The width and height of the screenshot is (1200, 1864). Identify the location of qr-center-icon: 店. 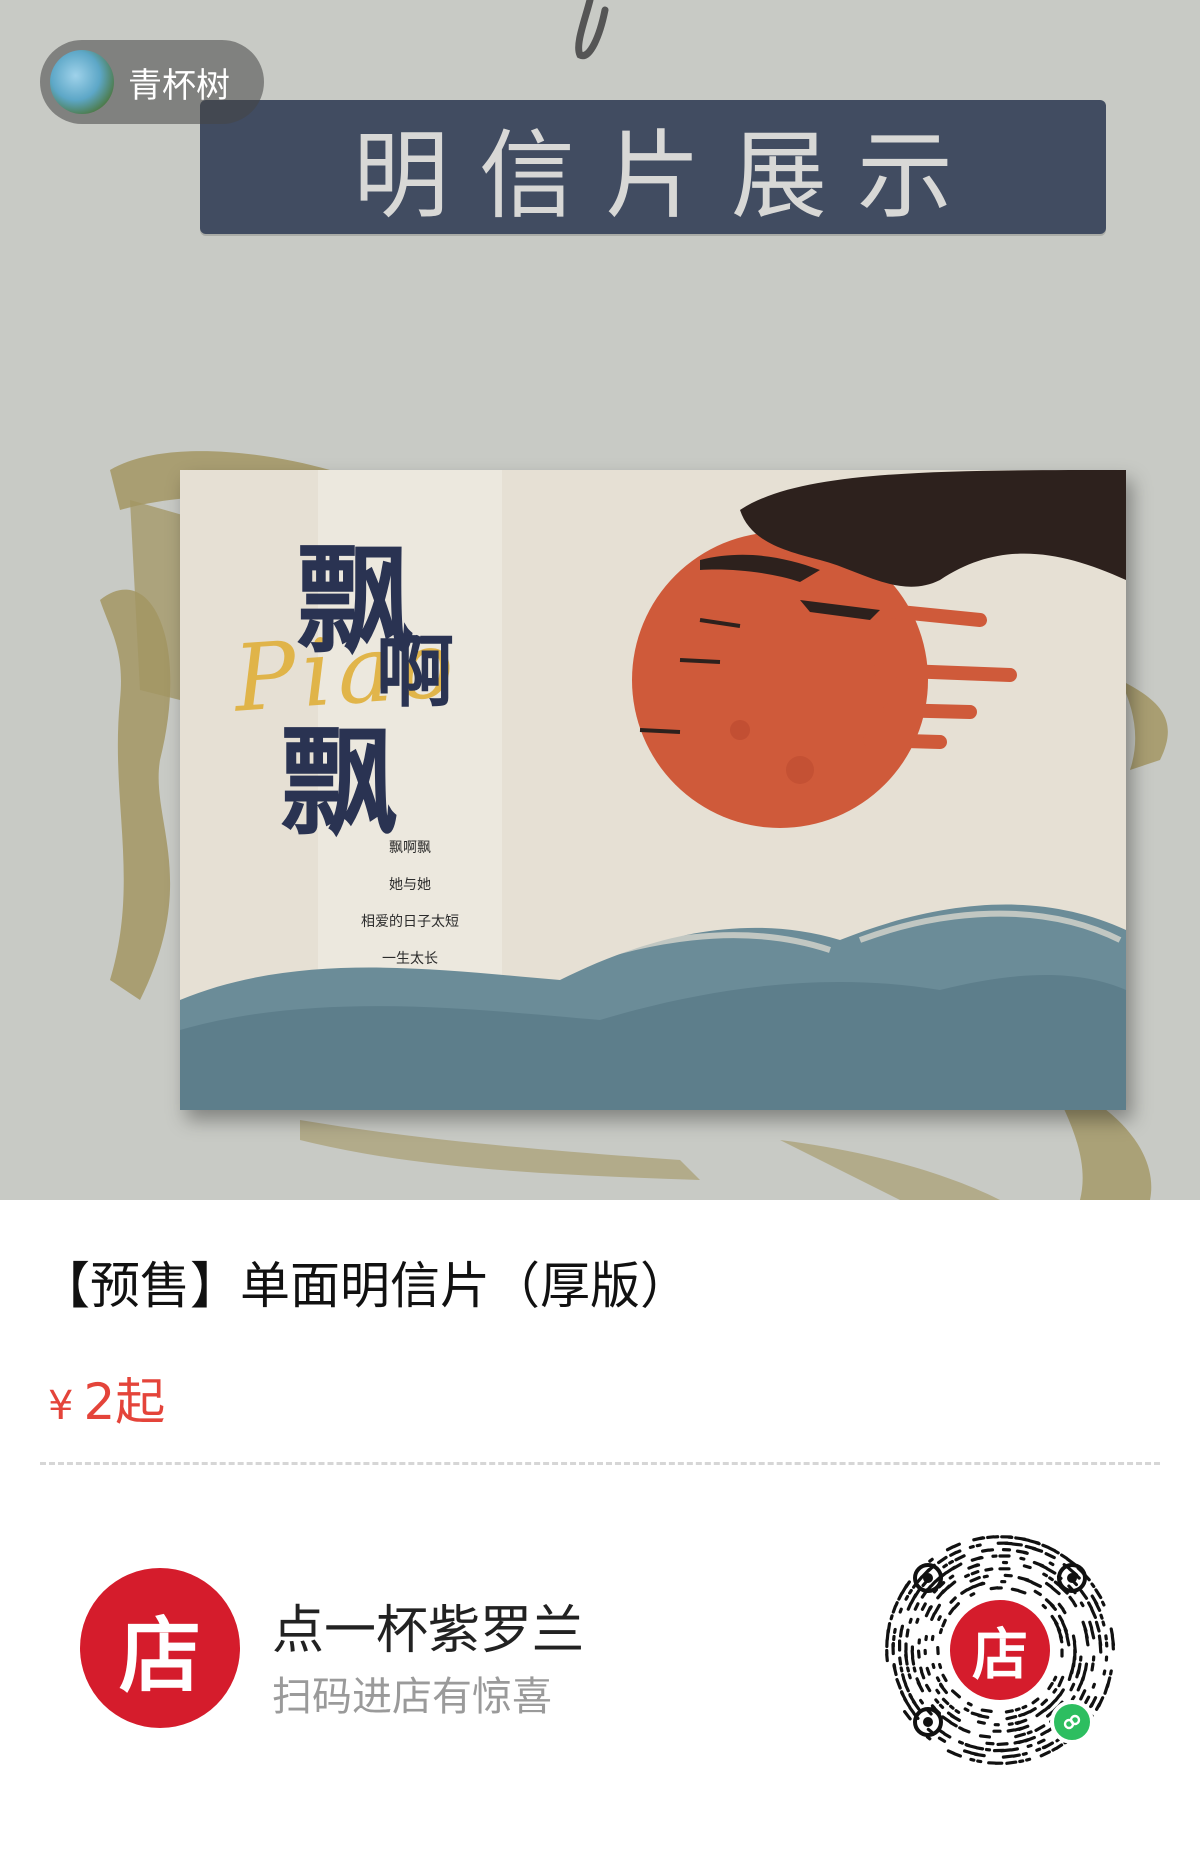
(1000, 1655).